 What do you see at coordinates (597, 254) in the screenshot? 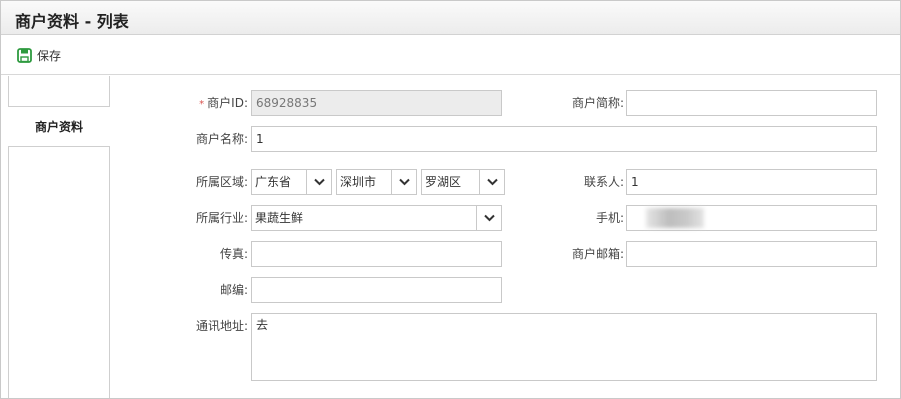
I see `merchant-email-label: 商户邮箱:` at bounding box center [597, 254].